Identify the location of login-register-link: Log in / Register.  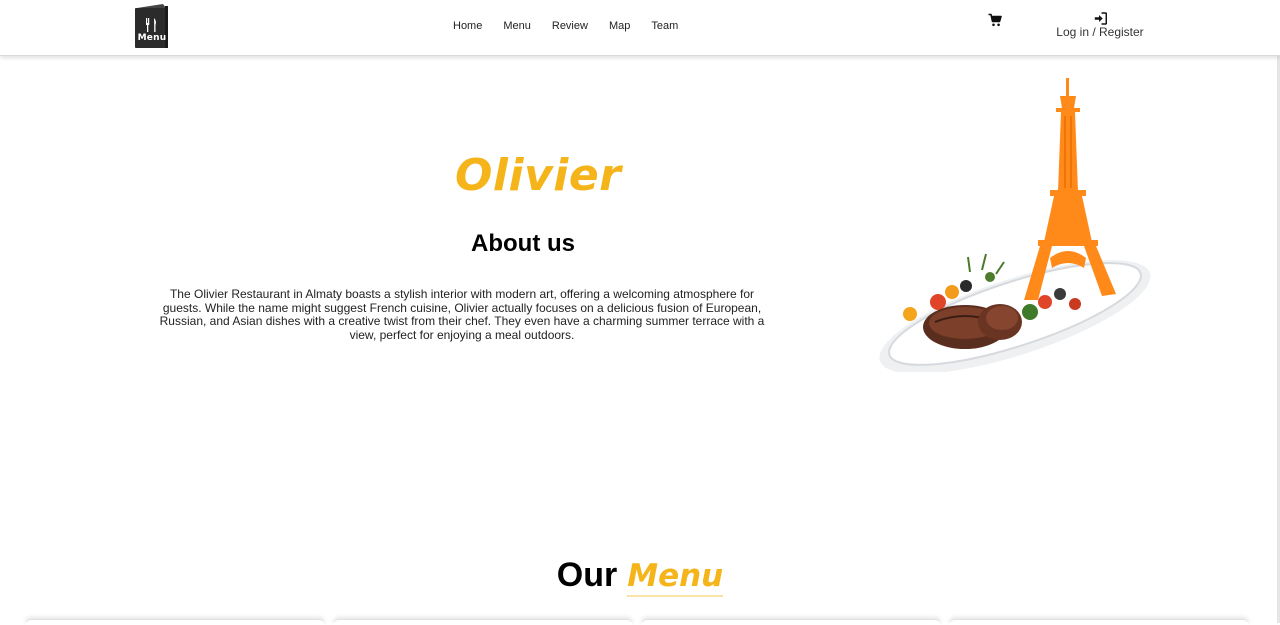
(1100, 25).